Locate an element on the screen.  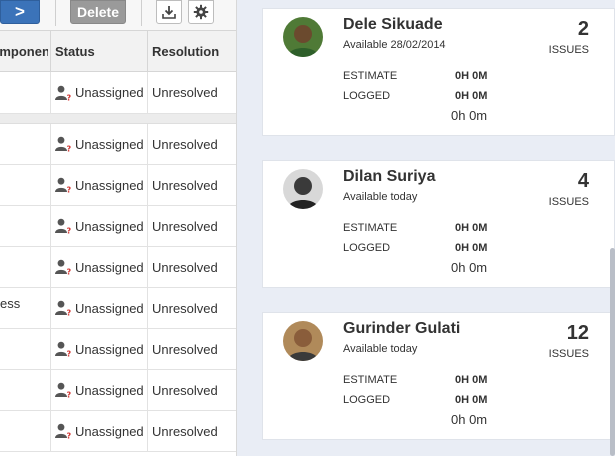
delete-button: Delete is located at coordinates (98, 12).